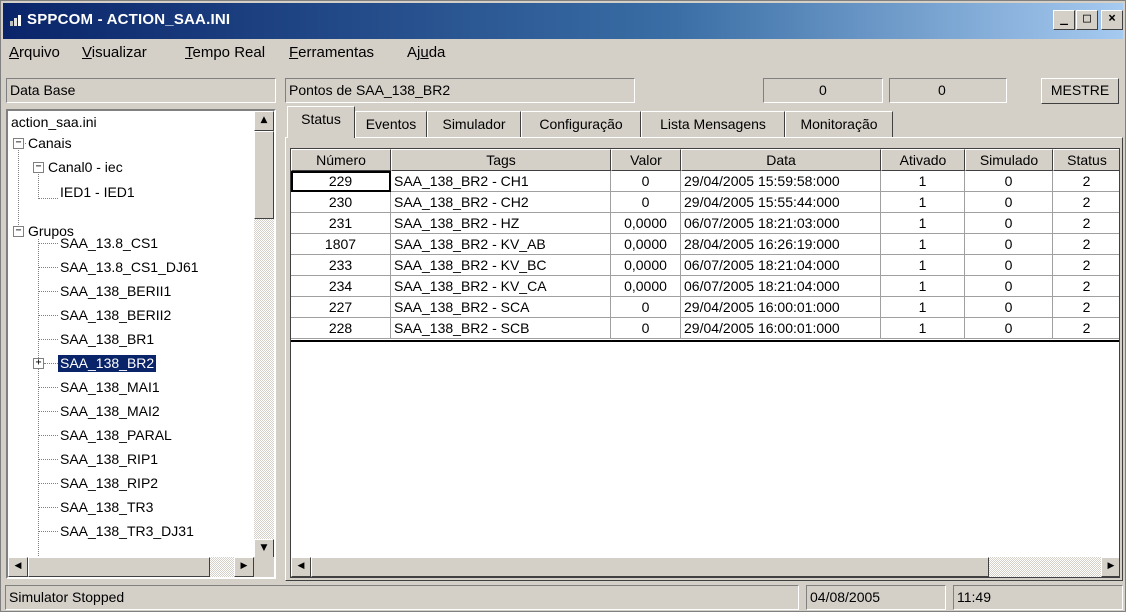 The height and width of the screenshot is (612, 1126). What do you see at coordinates (115, 315) in the screenshot?
I see `tree-node-group: SAA_138_BERII2` at bounding box center [115, 315].